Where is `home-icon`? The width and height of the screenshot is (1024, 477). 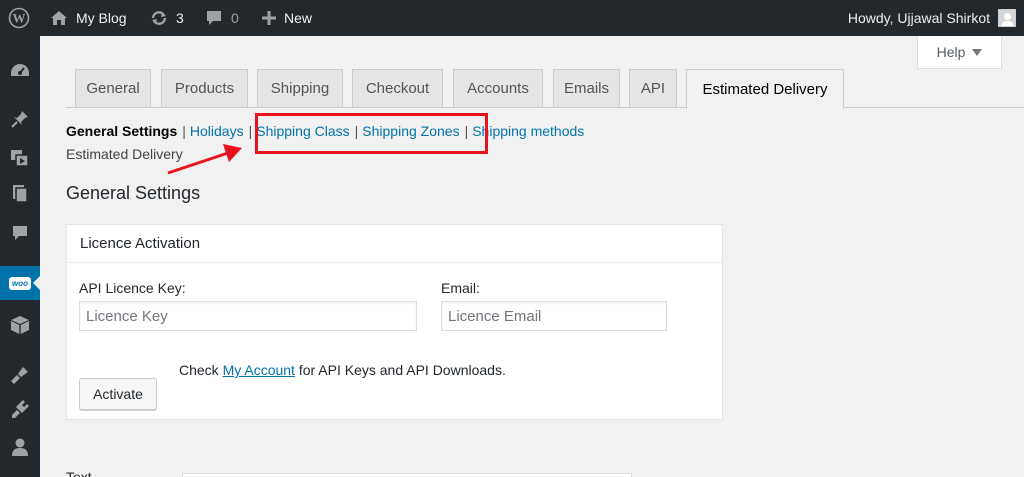 home-icon is located at coordinates (59, 18).